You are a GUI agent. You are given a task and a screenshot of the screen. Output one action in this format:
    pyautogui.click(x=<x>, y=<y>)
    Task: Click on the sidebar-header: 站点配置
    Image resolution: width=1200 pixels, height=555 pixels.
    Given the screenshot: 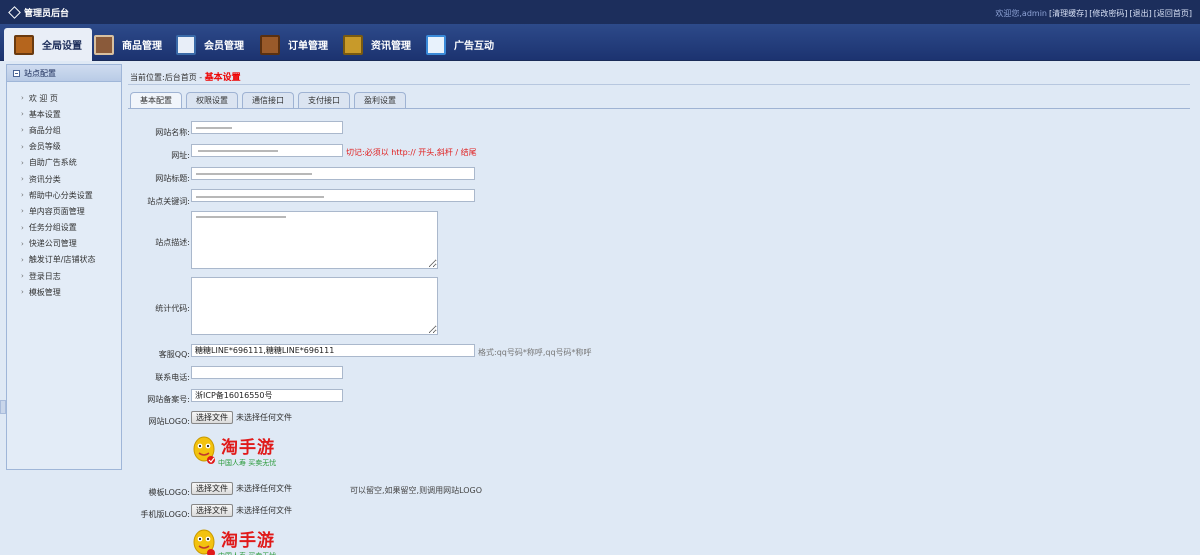 What is the action you would take?
    pyautogui.click(x=64, y=73)
    